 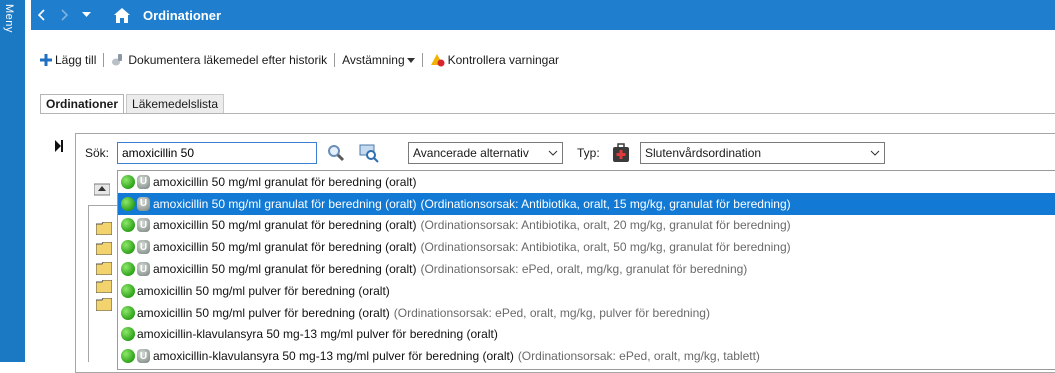 I want to click on tab-divider, so click(x=547, y=113).